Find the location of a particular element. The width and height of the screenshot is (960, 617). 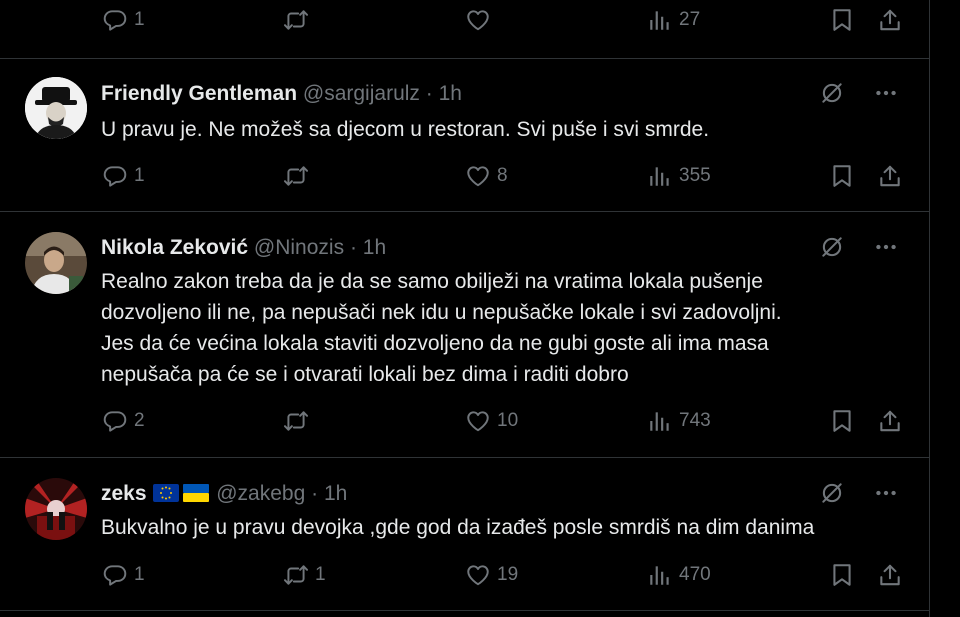

retweet-button: 1 is located at coordinates (304, 575).